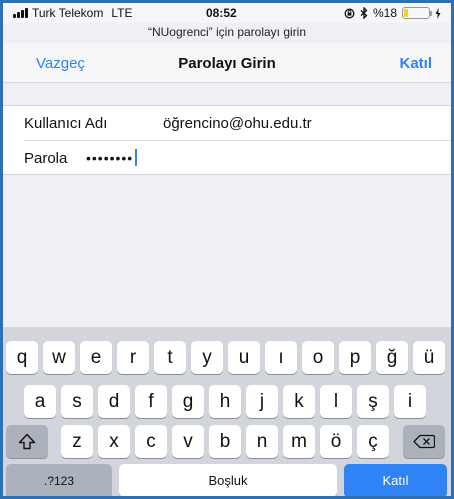 This screenshot has width=454, height=499. I want to click on shift-key, so click(27, 441).